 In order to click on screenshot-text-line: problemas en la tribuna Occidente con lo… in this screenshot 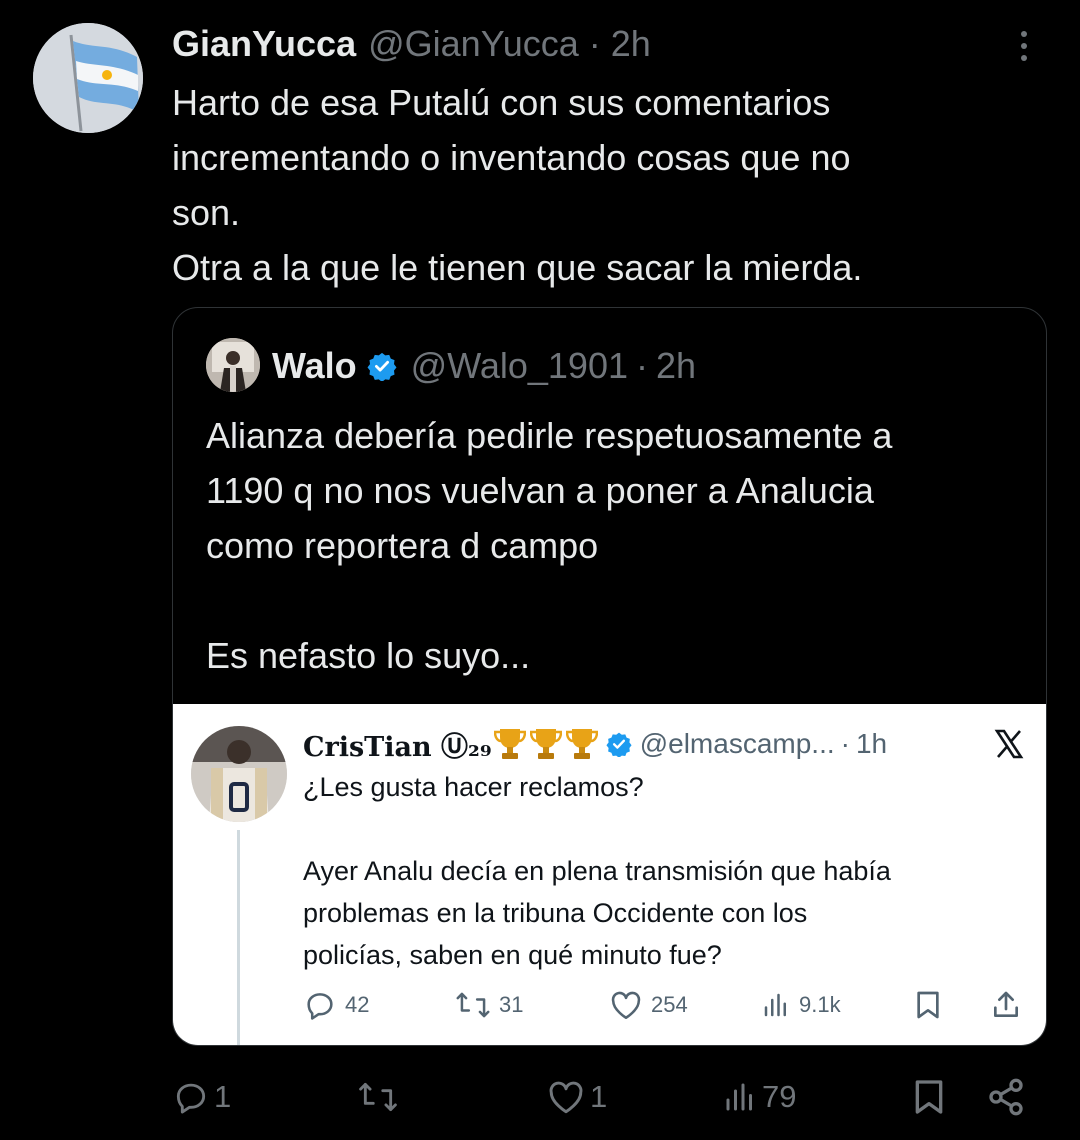, I will do `click(555, 913)`.